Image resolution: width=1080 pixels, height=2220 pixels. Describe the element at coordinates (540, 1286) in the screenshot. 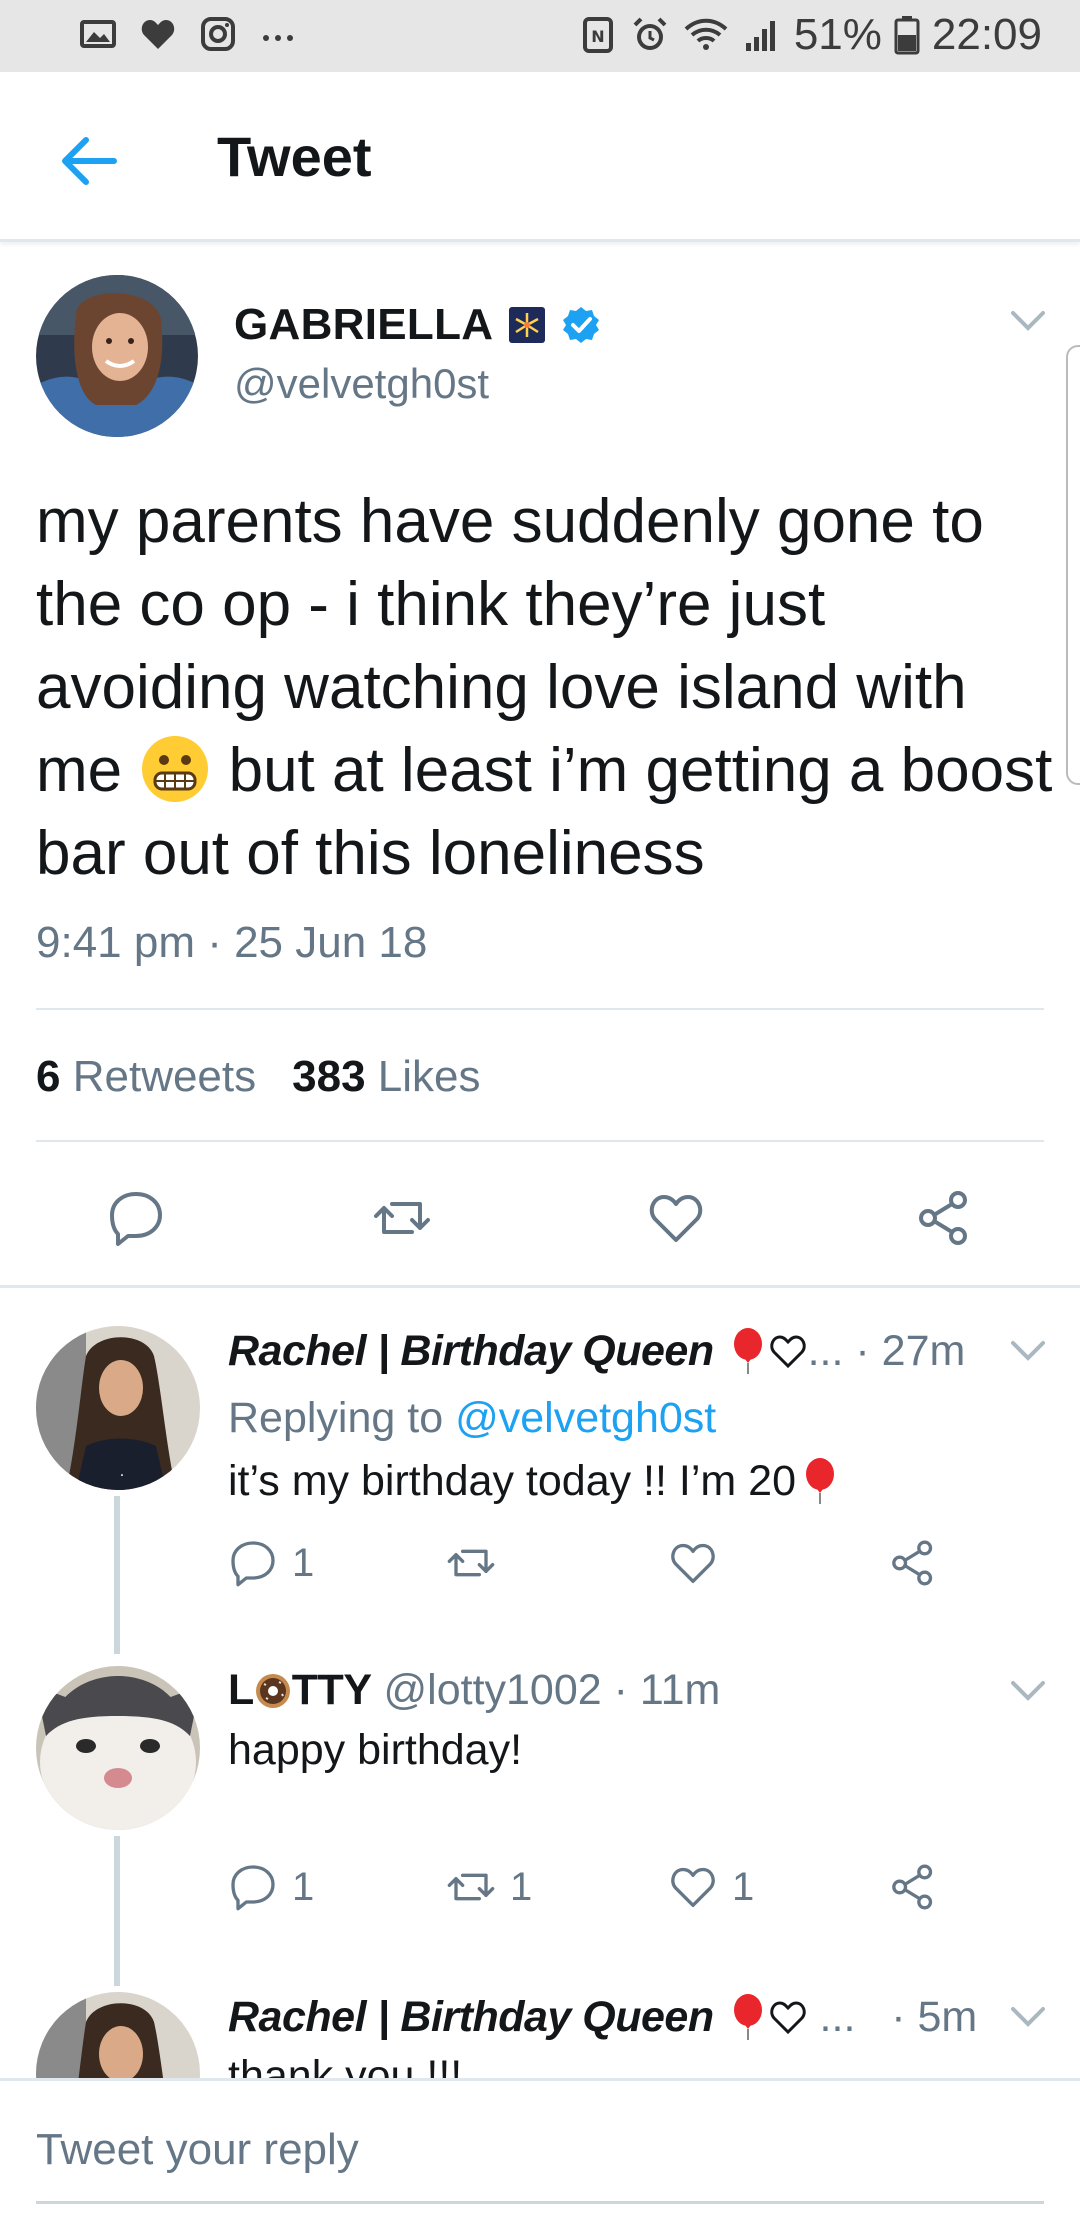

I see `section-divider` at that location.